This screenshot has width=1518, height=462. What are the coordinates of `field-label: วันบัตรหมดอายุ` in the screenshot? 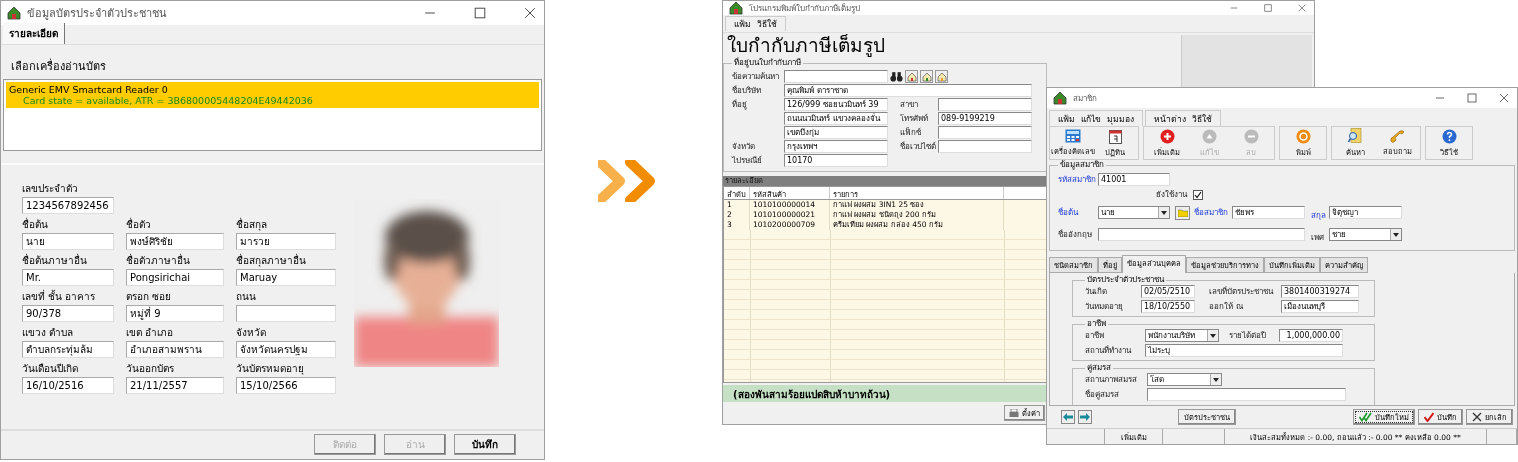 It's located at (270, 369).